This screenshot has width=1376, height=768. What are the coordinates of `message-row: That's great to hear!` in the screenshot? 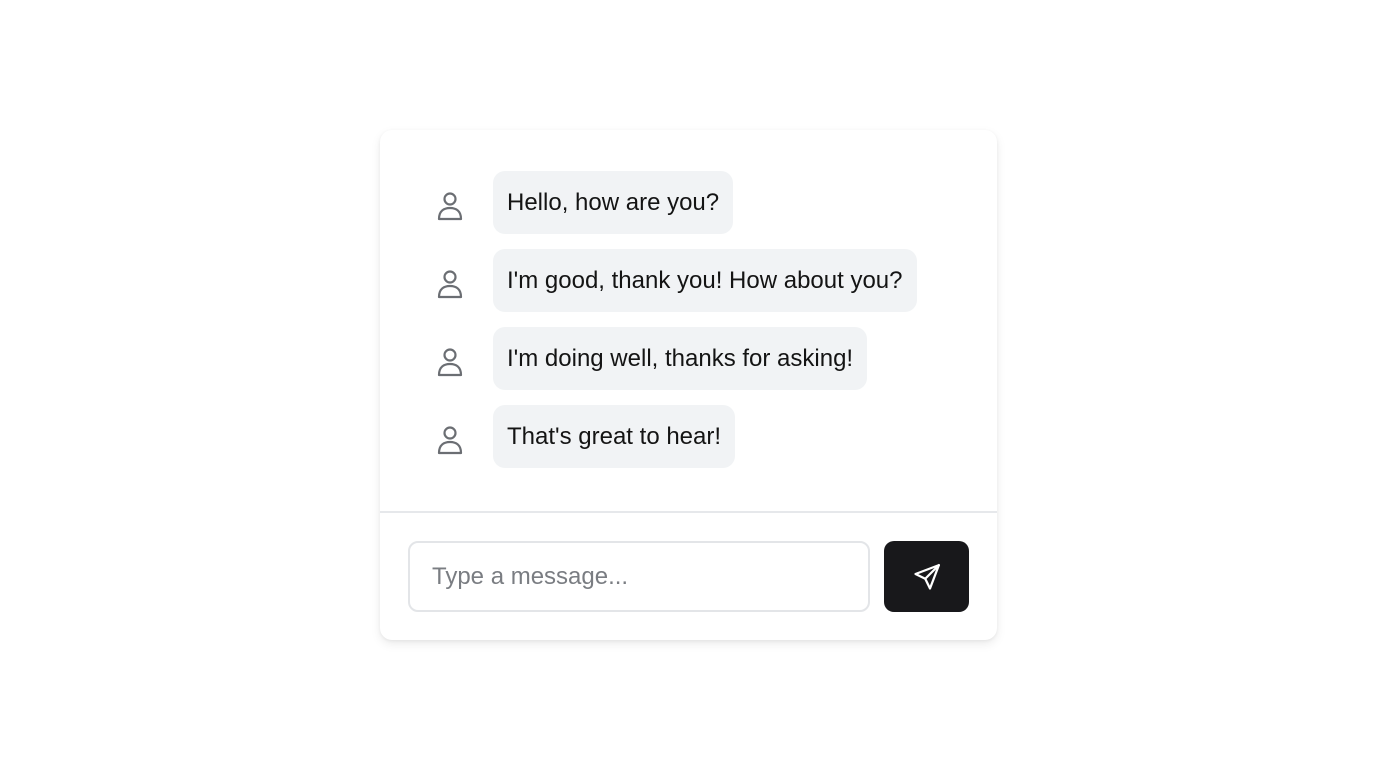 It's located at (688, 436).